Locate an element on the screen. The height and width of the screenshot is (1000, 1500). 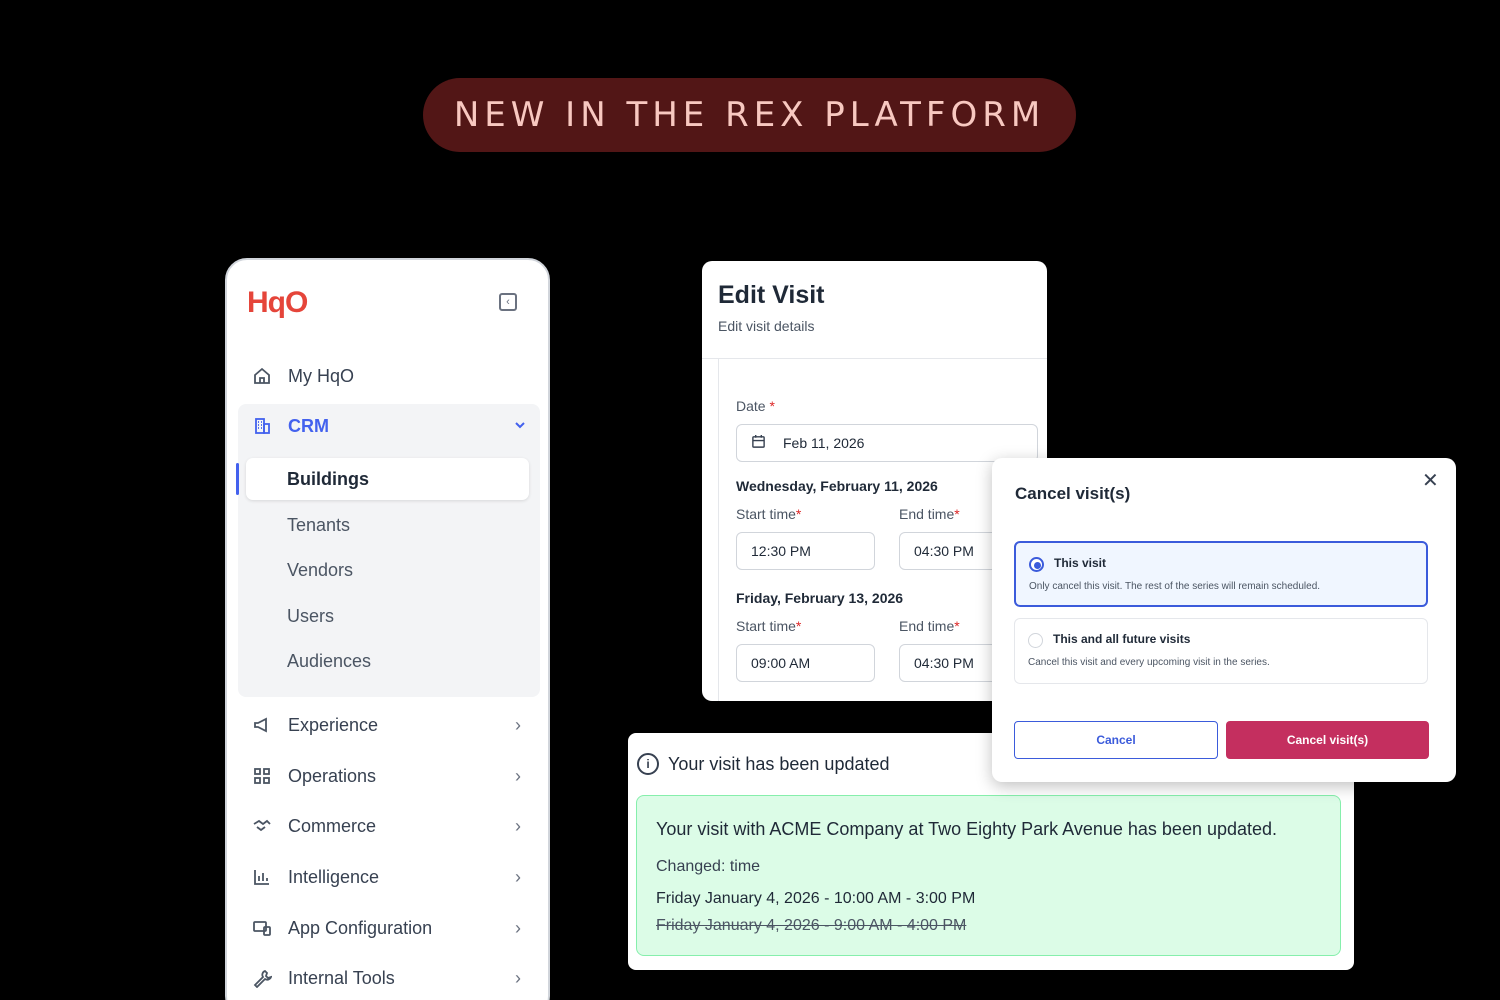
sidebar-subitem-tenants: Tenants is located at coordinates (318, 525).